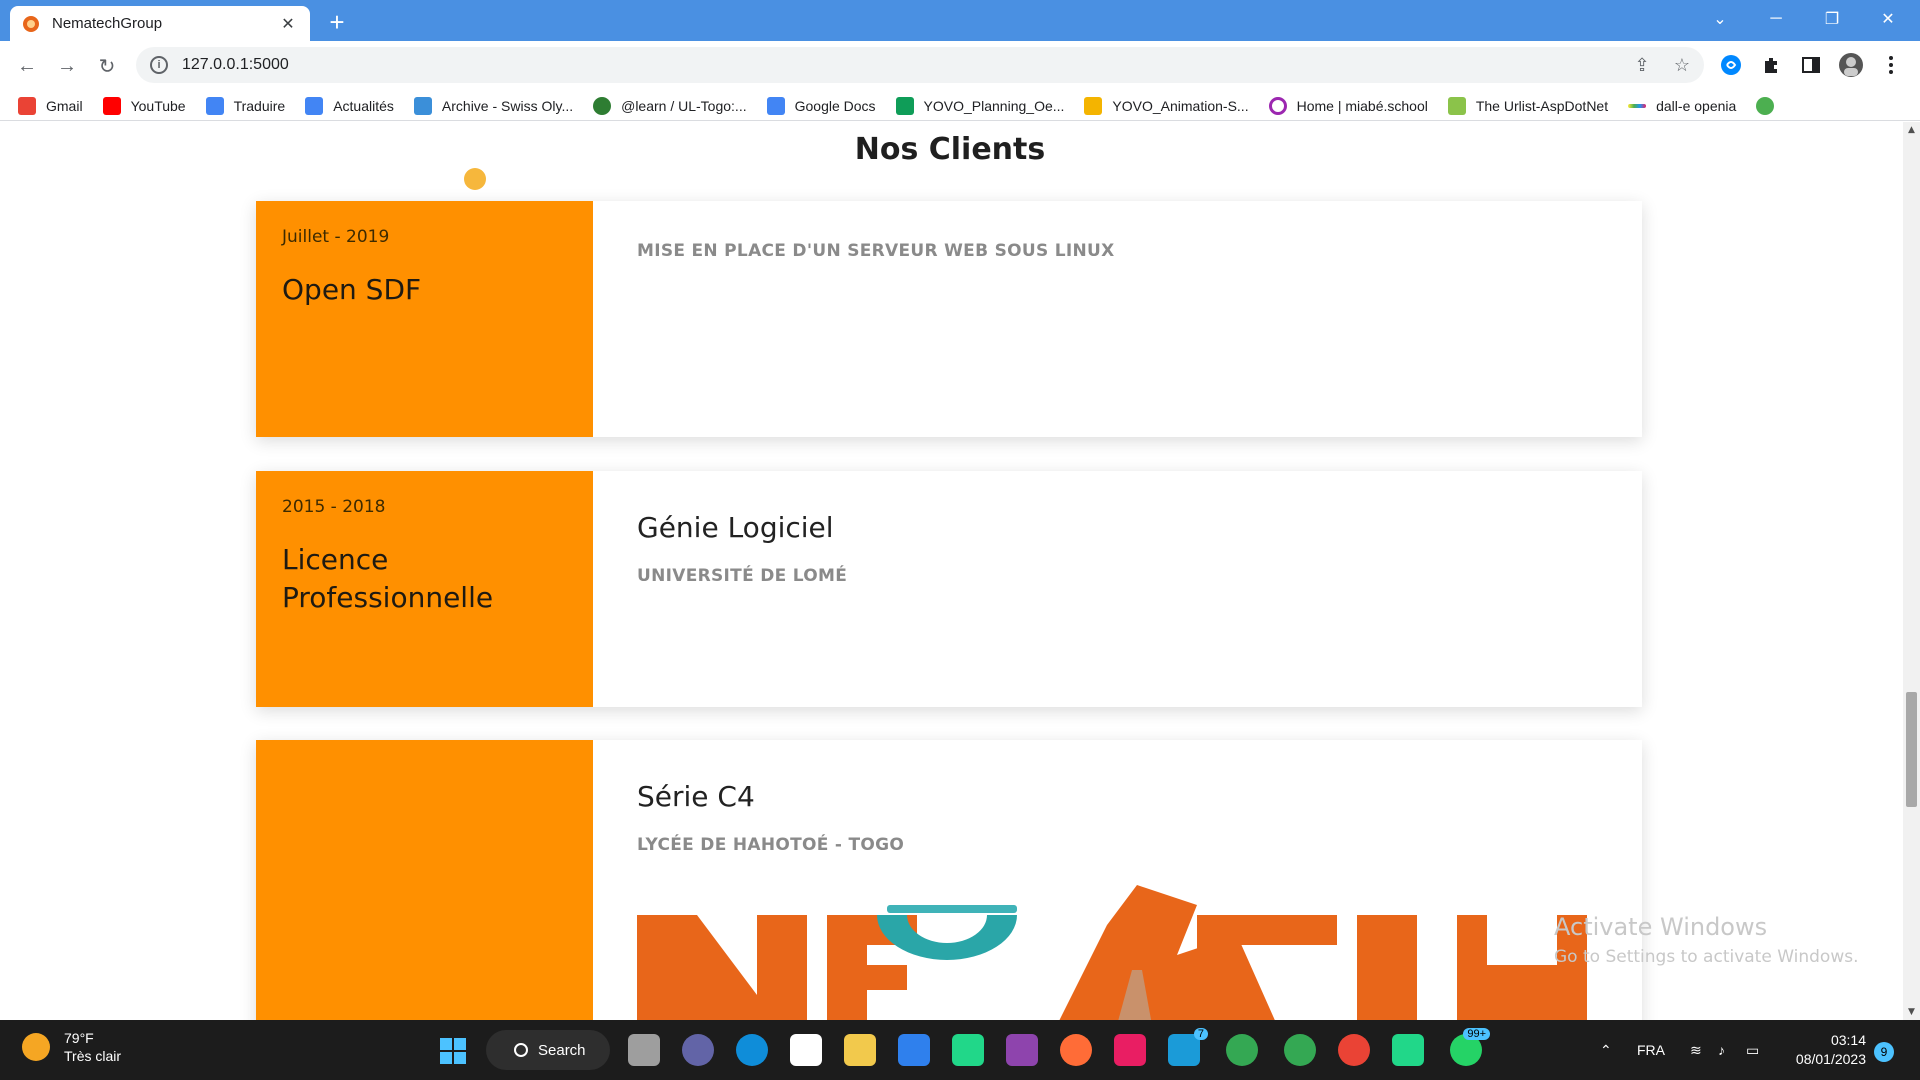 The height and width of the screenshot is (1080, 1920). Describe the element at coordinates (27, 105) in the screenshot. I see `gmail-icon` at that location.